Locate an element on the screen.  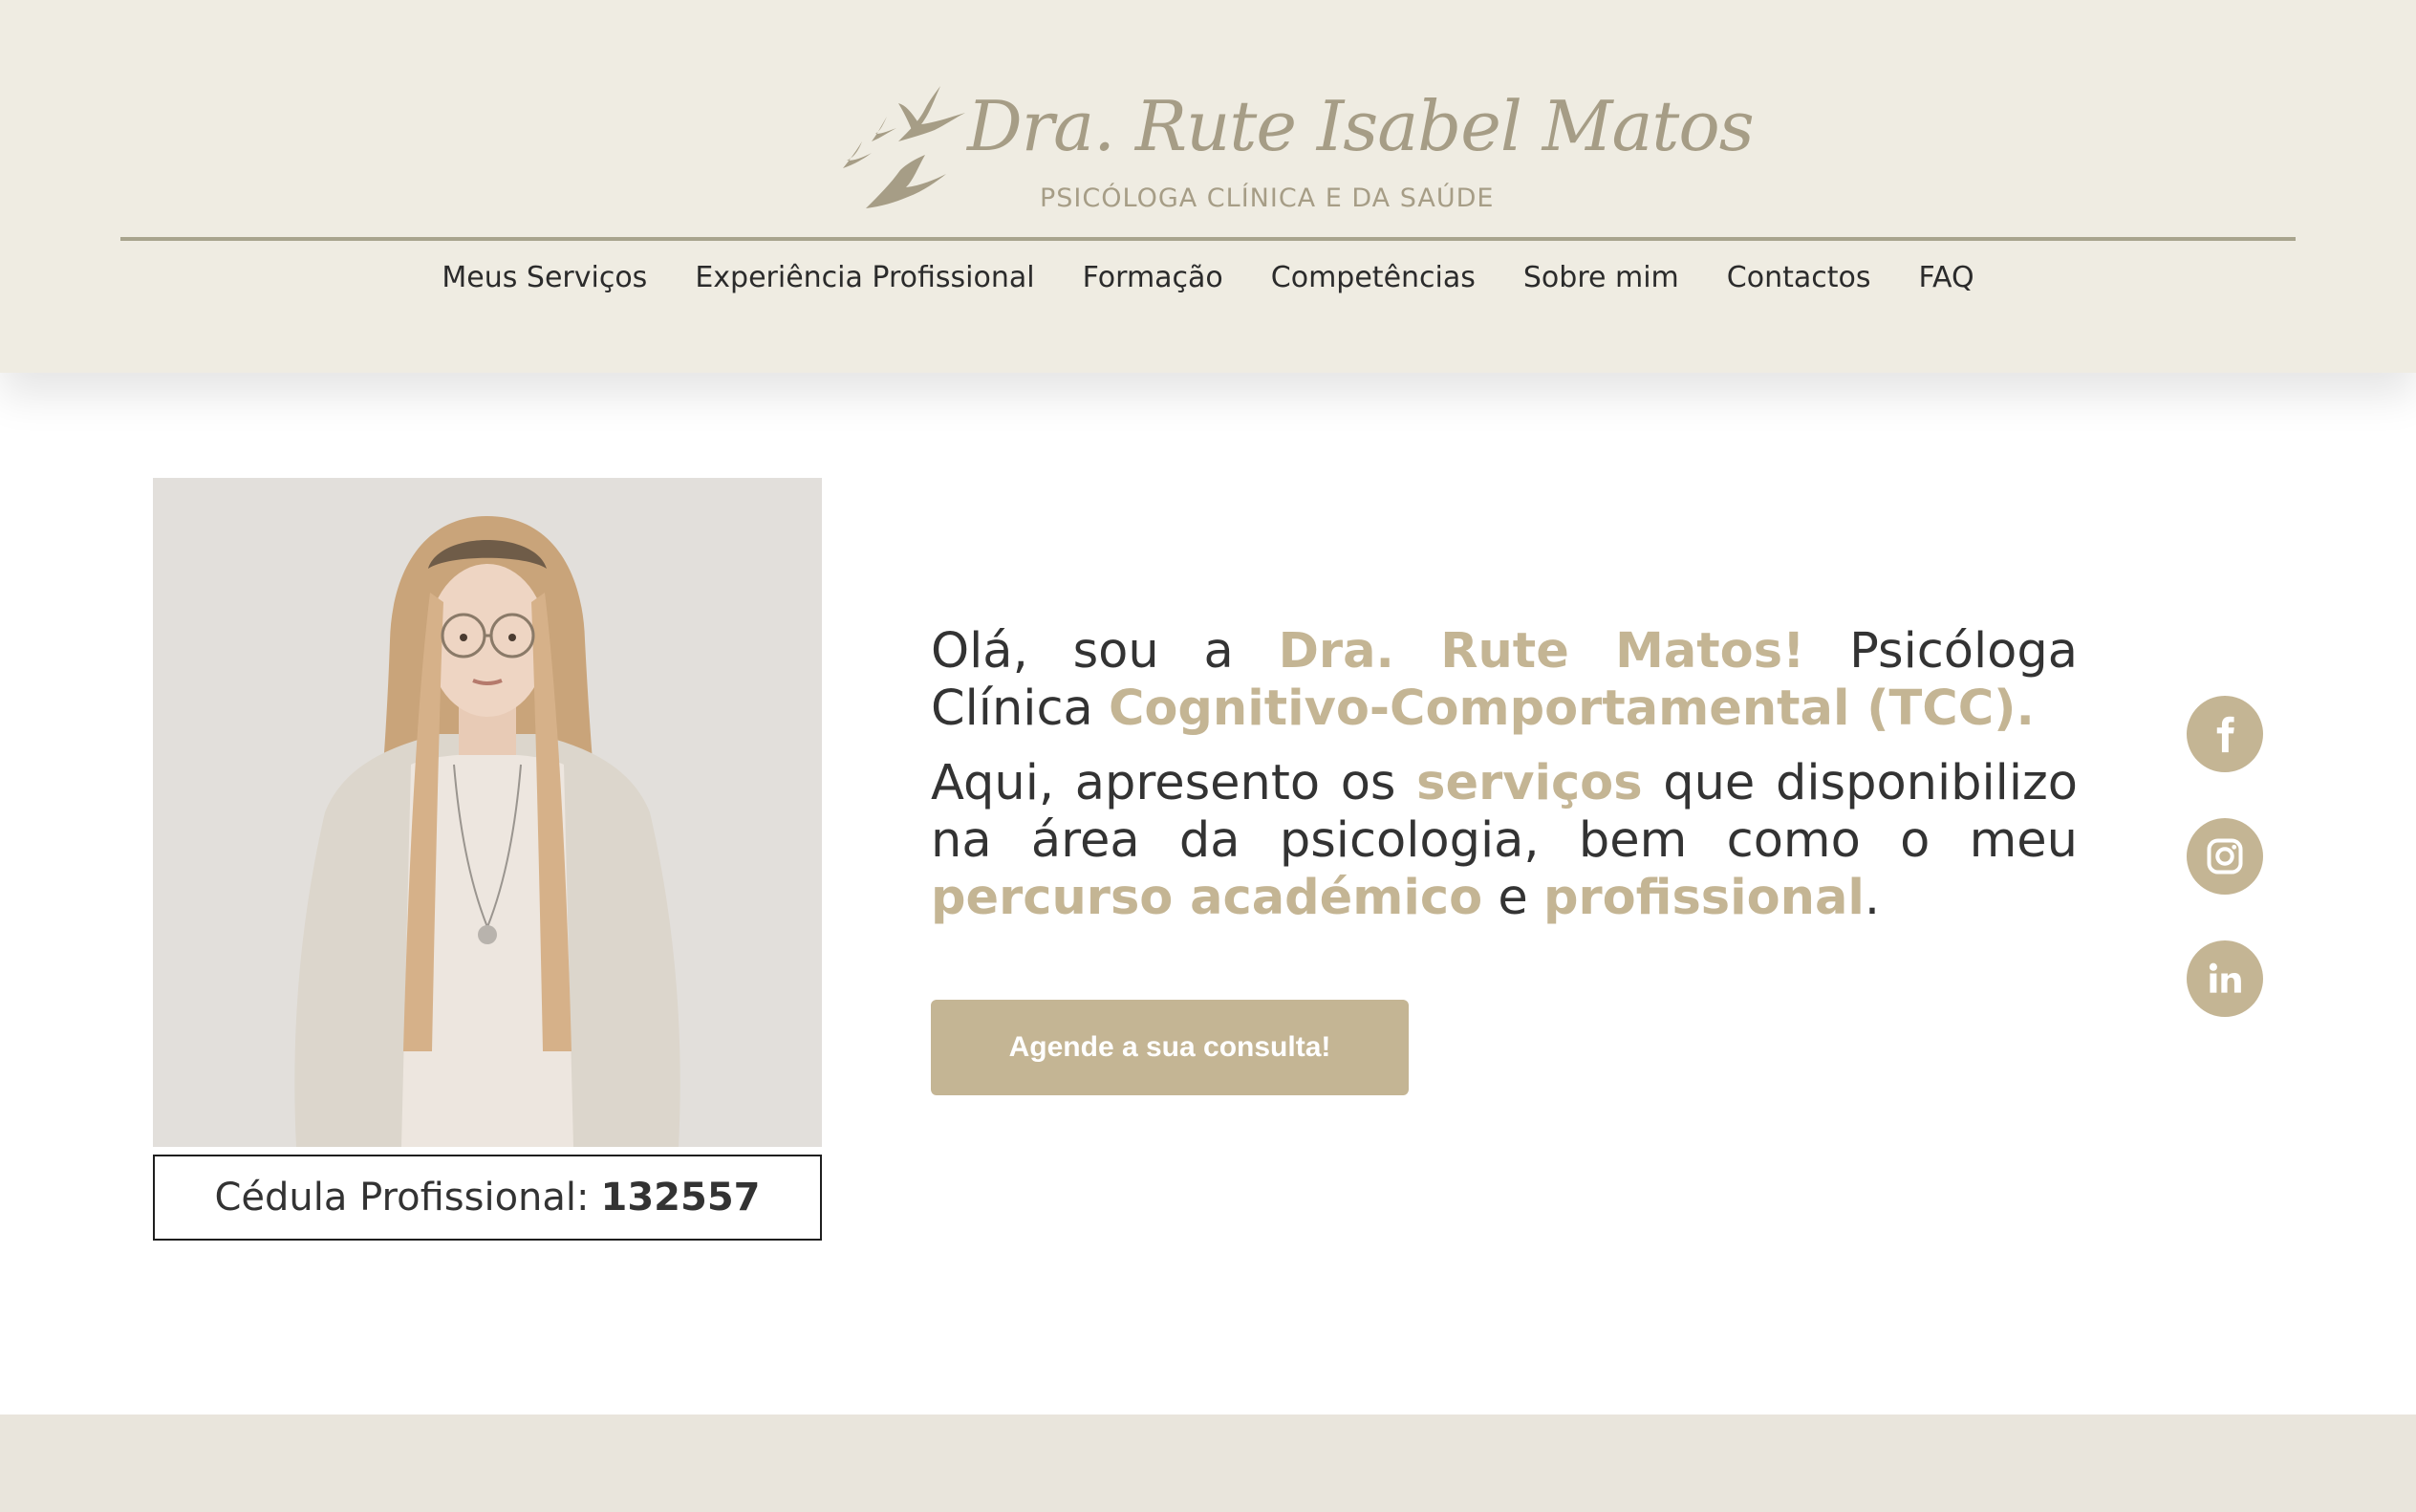
book-appointment-button: Agende a sua consulta! is located at coordinates (1170, 1047).